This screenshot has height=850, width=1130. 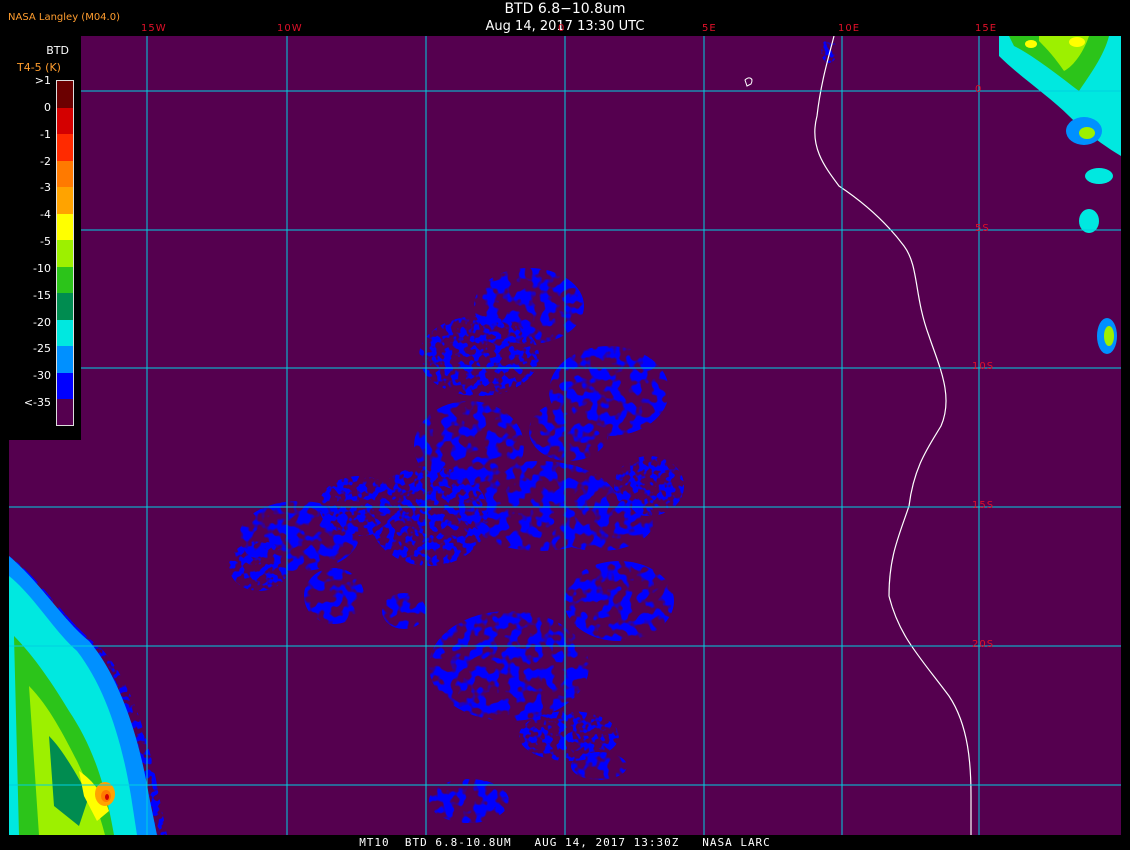 What do you see at coordinates (562, 28) in the screenshot?
I see `lon-label-0: 0` at bounding box center [562, 28].